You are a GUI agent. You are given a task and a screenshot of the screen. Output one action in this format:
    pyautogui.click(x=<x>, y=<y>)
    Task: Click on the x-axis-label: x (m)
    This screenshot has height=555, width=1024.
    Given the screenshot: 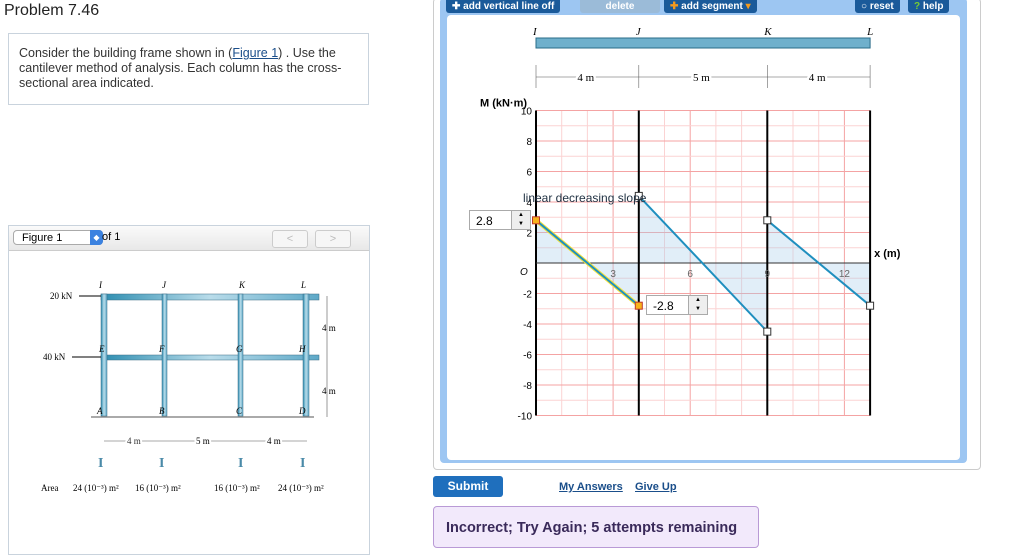 What is the action you would take?
    pyautogui.click(x=887, y=254)
    